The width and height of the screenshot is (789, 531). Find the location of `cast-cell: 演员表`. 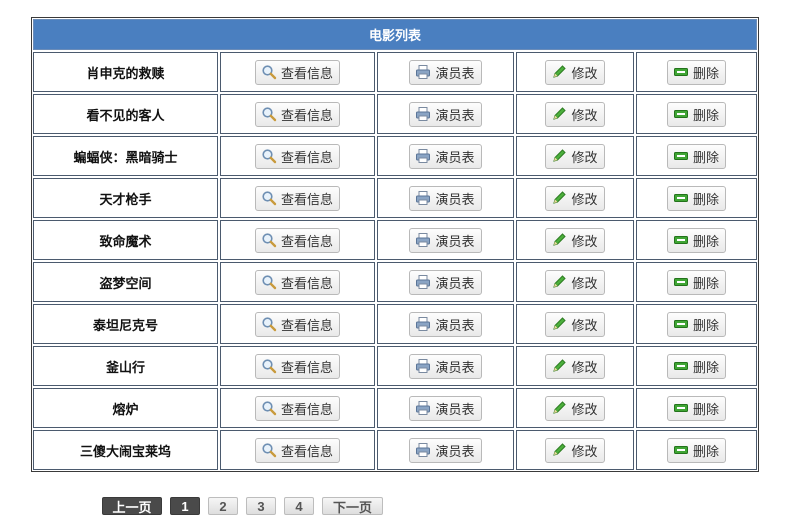

cast-cell: 演员表 is located at coordinates (445, 156).